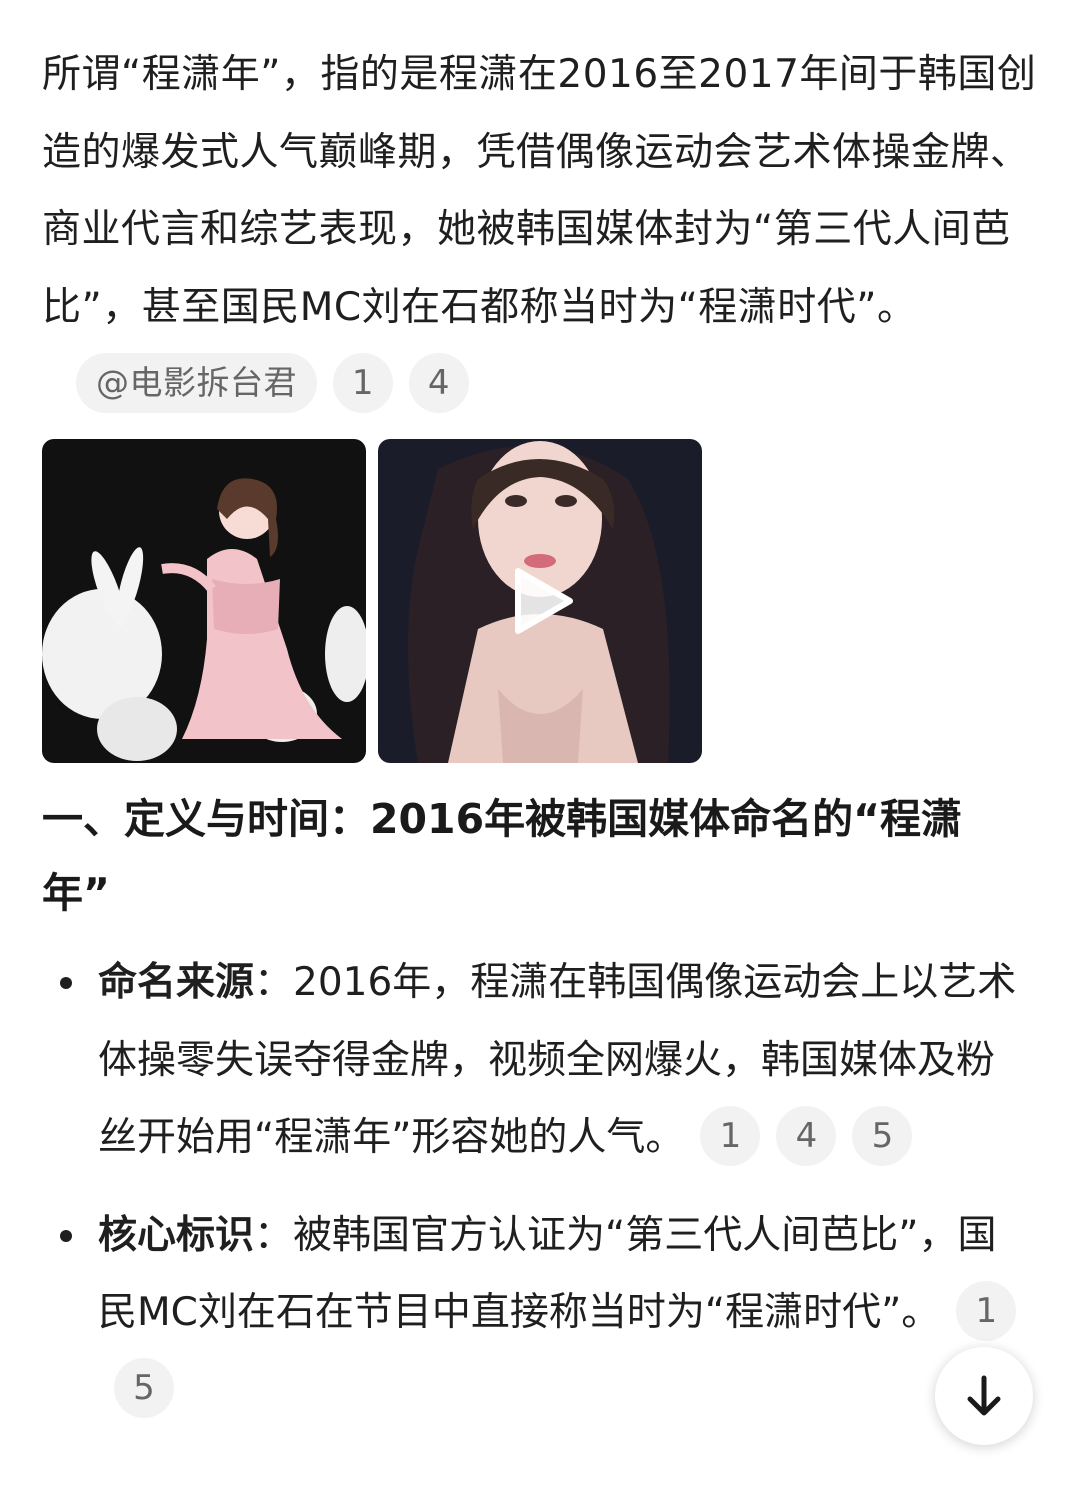 The height and width of the screenshot is (1501, 1080). I want to click on arrow-down-icon, so click(984, 1395).